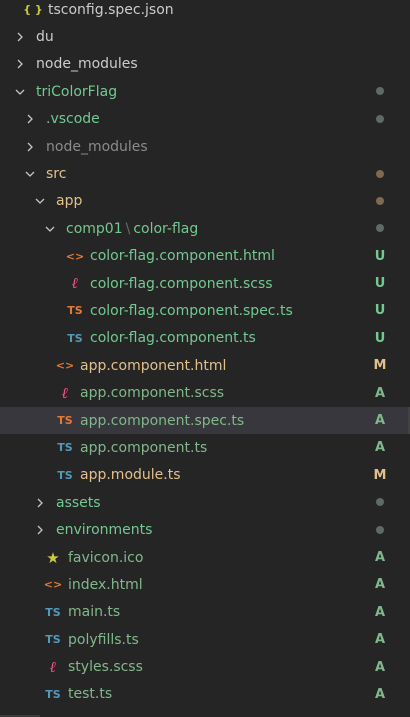  Describe the element at coordinates (205, 584) in the screenshot. I see `file-row: <> index.html A` at that location.